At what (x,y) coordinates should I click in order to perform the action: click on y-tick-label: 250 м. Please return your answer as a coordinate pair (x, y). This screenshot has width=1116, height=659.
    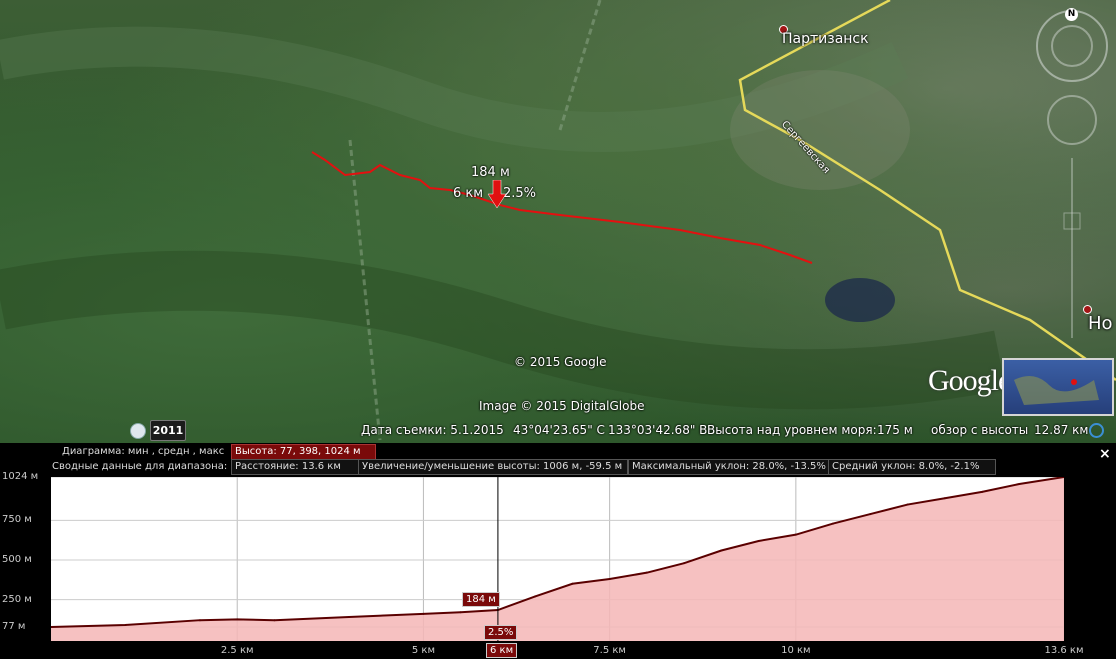
    Looking at the image, I should click on (17, 599).